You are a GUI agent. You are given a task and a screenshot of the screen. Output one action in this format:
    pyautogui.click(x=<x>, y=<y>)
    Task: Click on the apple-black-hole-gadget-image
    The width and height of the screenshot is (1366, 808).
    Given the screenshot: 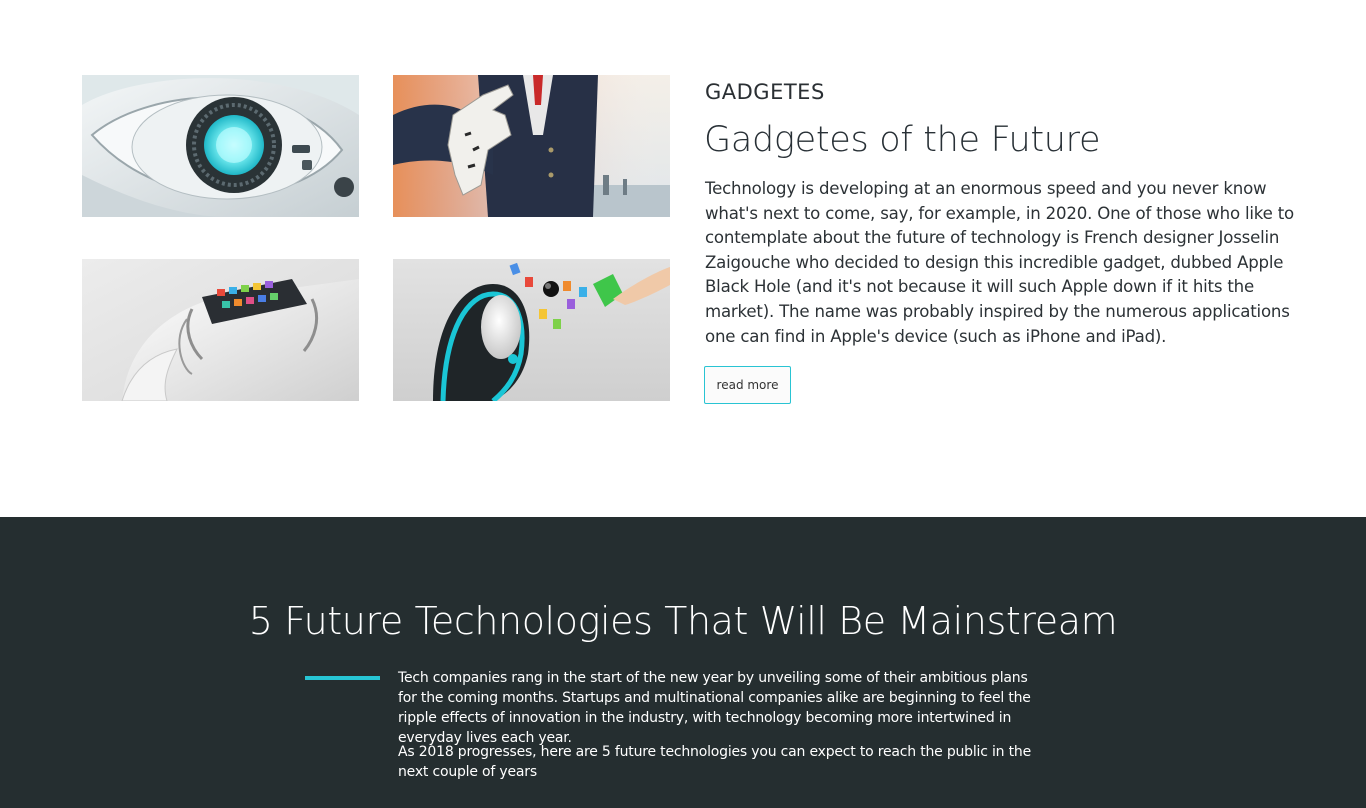 What is the action you would take?
    pyautogui.click(x=531, y=330)
    